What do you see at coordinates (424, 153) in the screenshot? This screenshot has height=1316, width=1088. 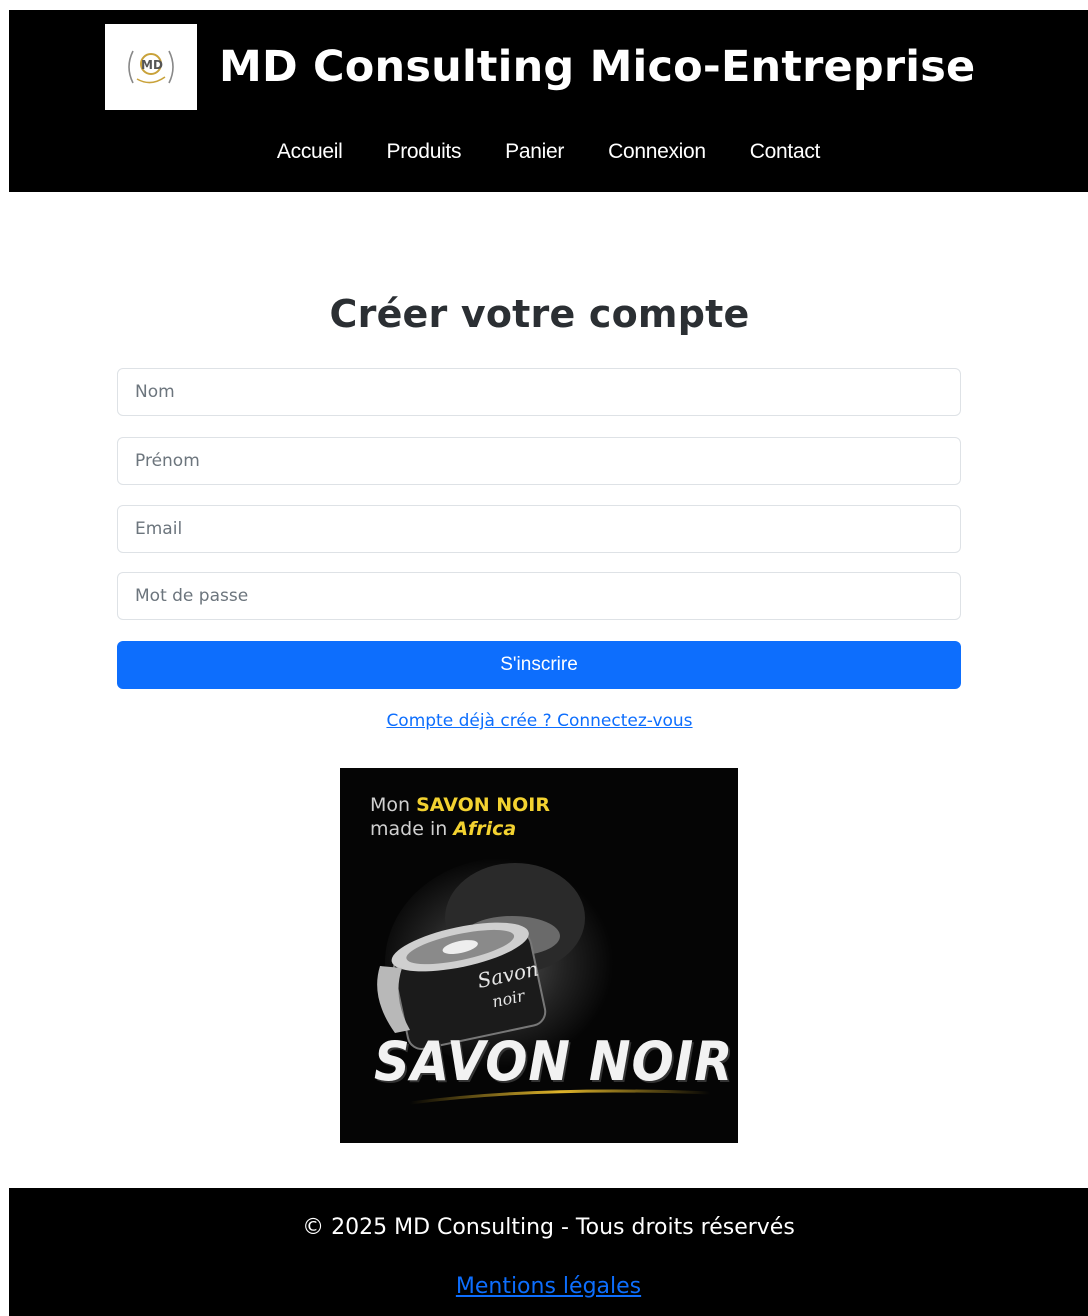 I see `nav-produits: Produits` at bounding box center [424, 153].